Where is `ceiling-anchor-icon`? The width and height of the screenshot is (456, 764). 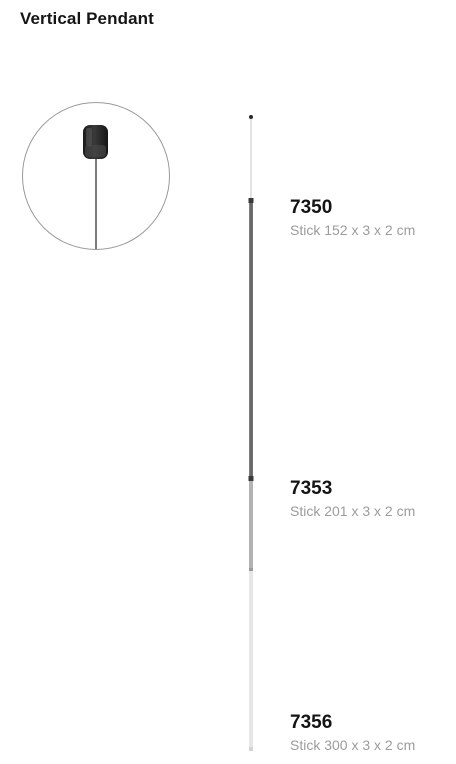
ceiling-anchor-icon is located at coordinates (251, 117).